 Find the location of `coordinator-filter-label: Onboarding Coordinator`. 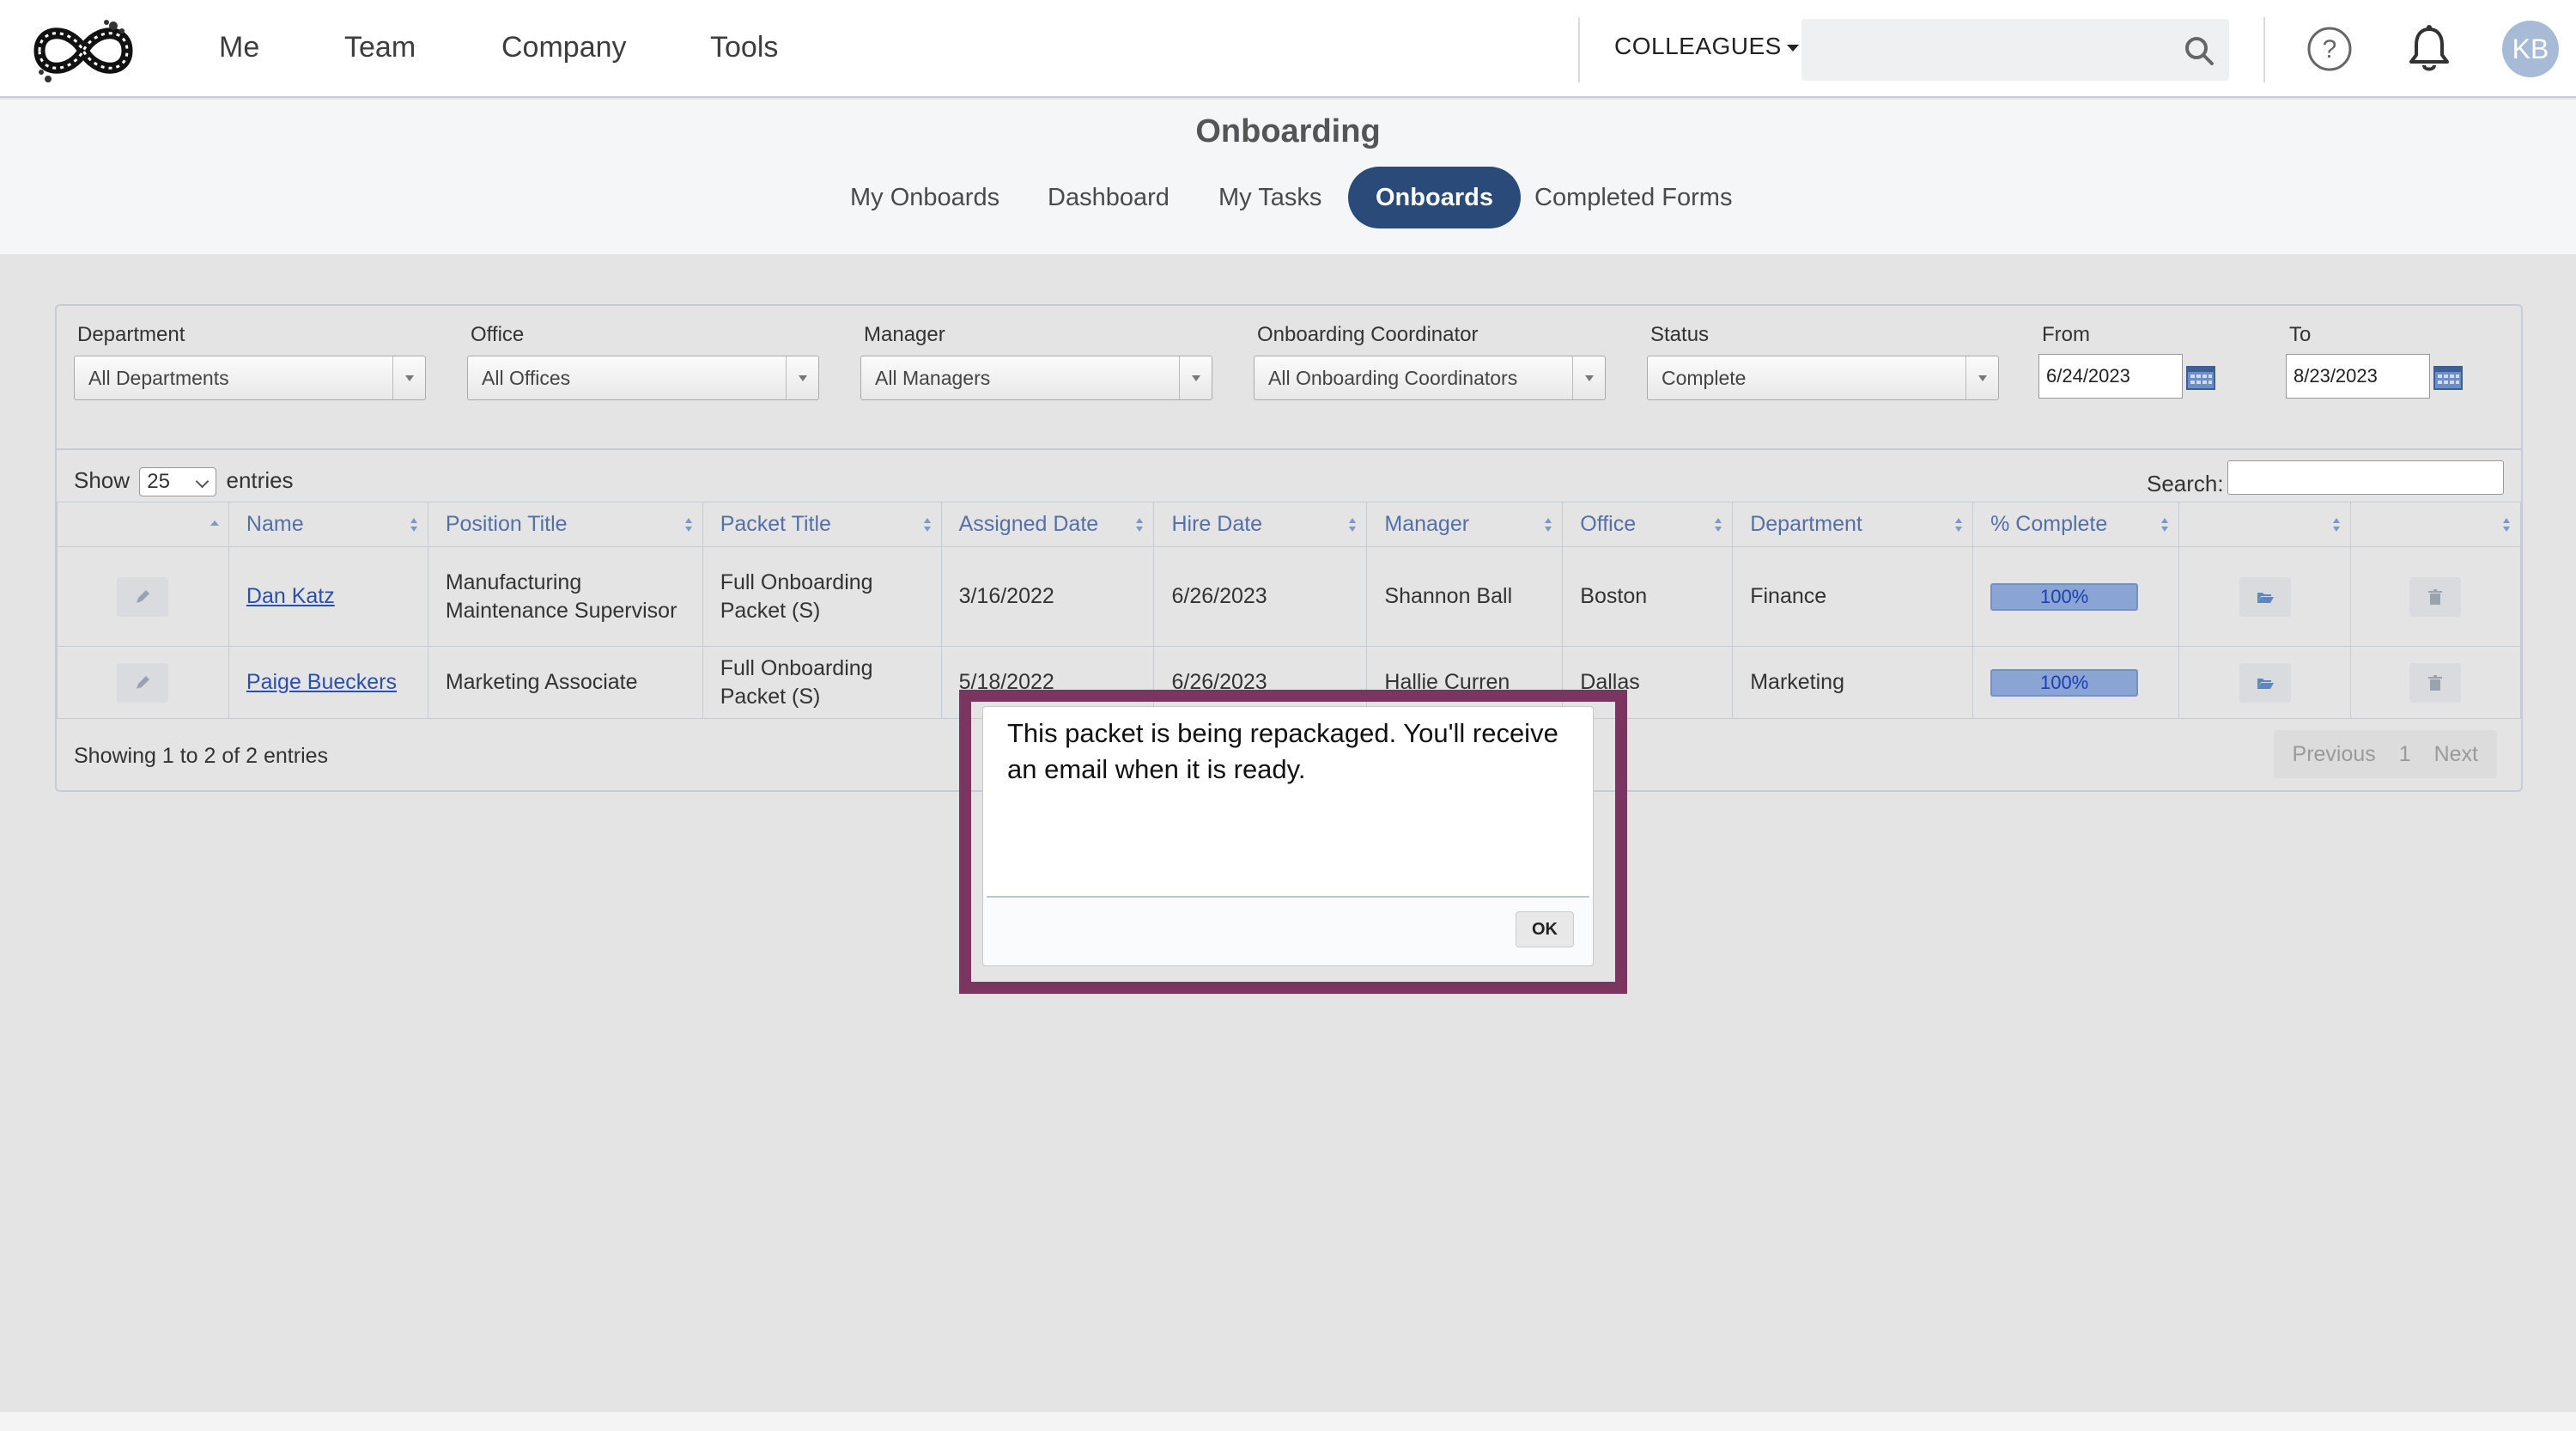

coordinator-filter-label: Onboarding Coordinator is located at coordinates (1368, 334).